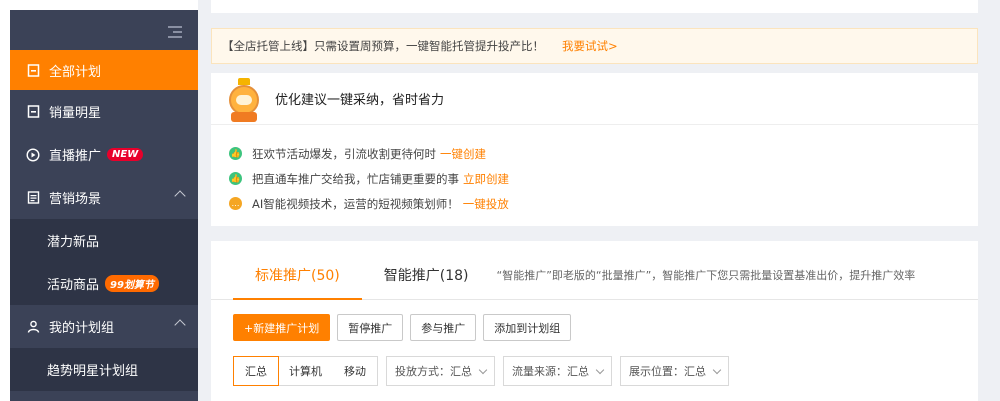  Describe the element at coordinates (75, 199) in the screenshot. I see `sidebar-item-label: 营销场景` at that location.